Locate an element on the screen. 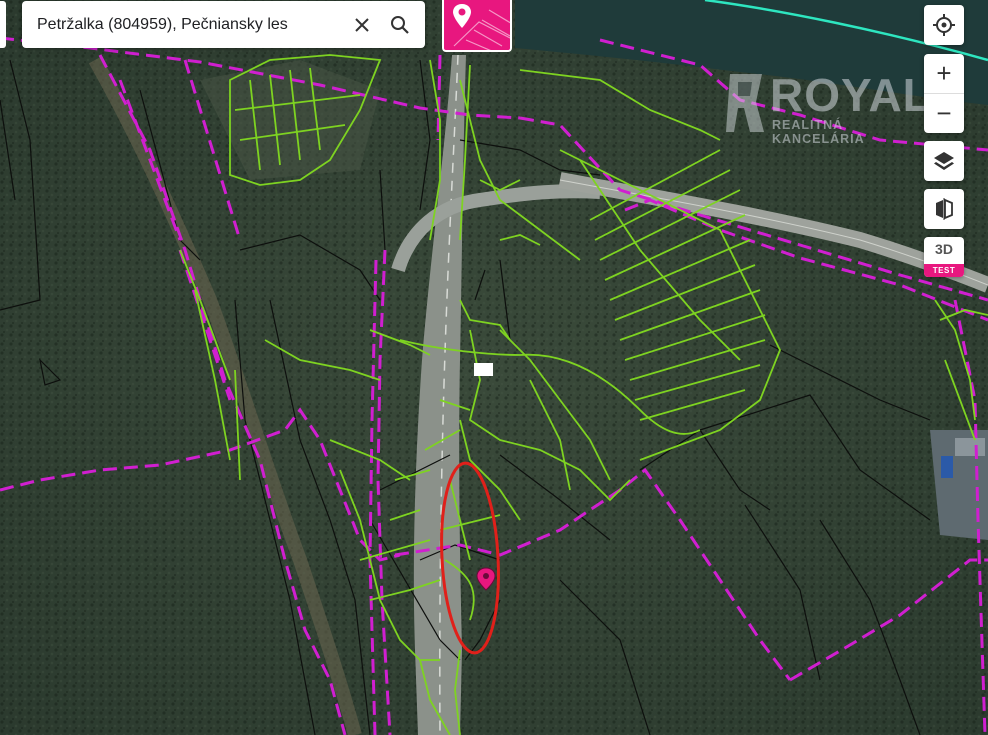  compare-button is located at coordinates (944, 209).